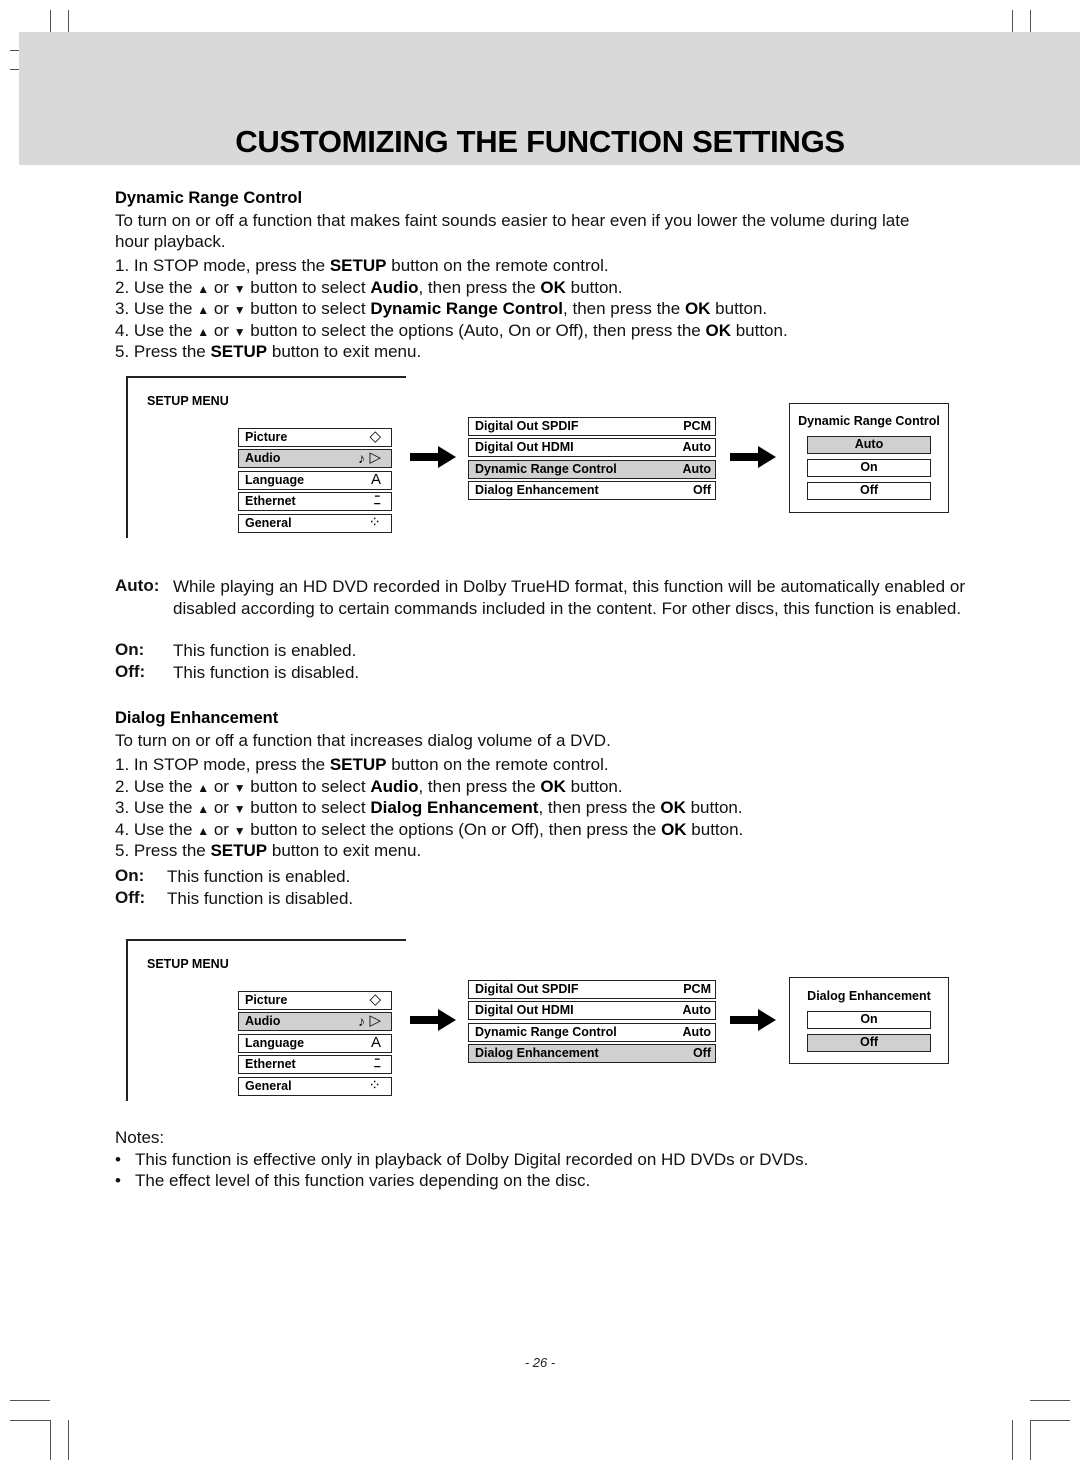 The width and height of the screenshot is (1080, 1471). Describe the element at coordinates (361, 458) in the screenshot. I see `treble-clef-icon: ♪` at that location.